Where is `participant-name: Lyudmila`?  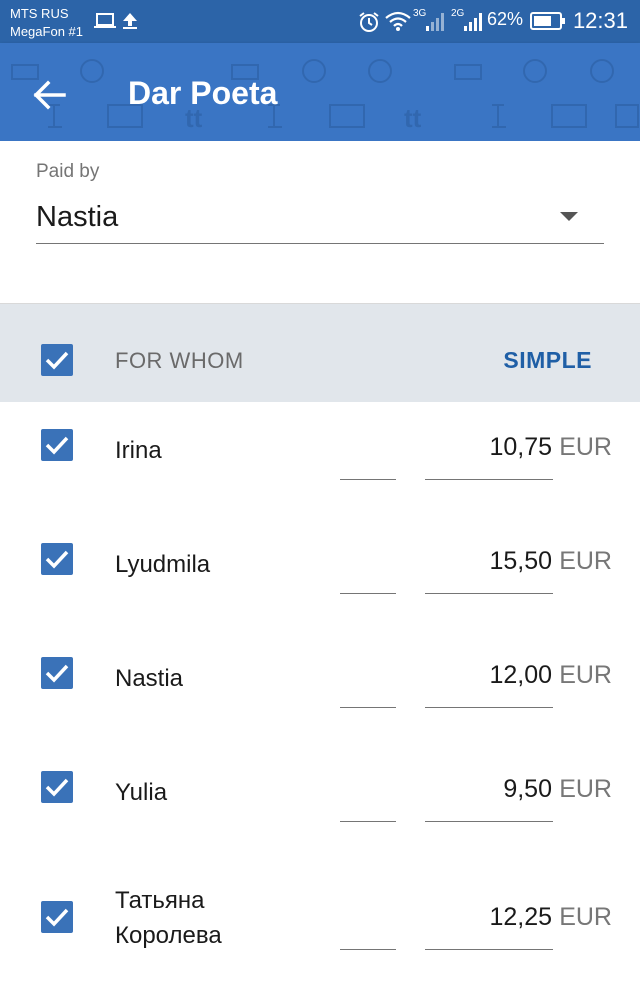 participant-name: Lyudmila is located at coordinates (163, 564).